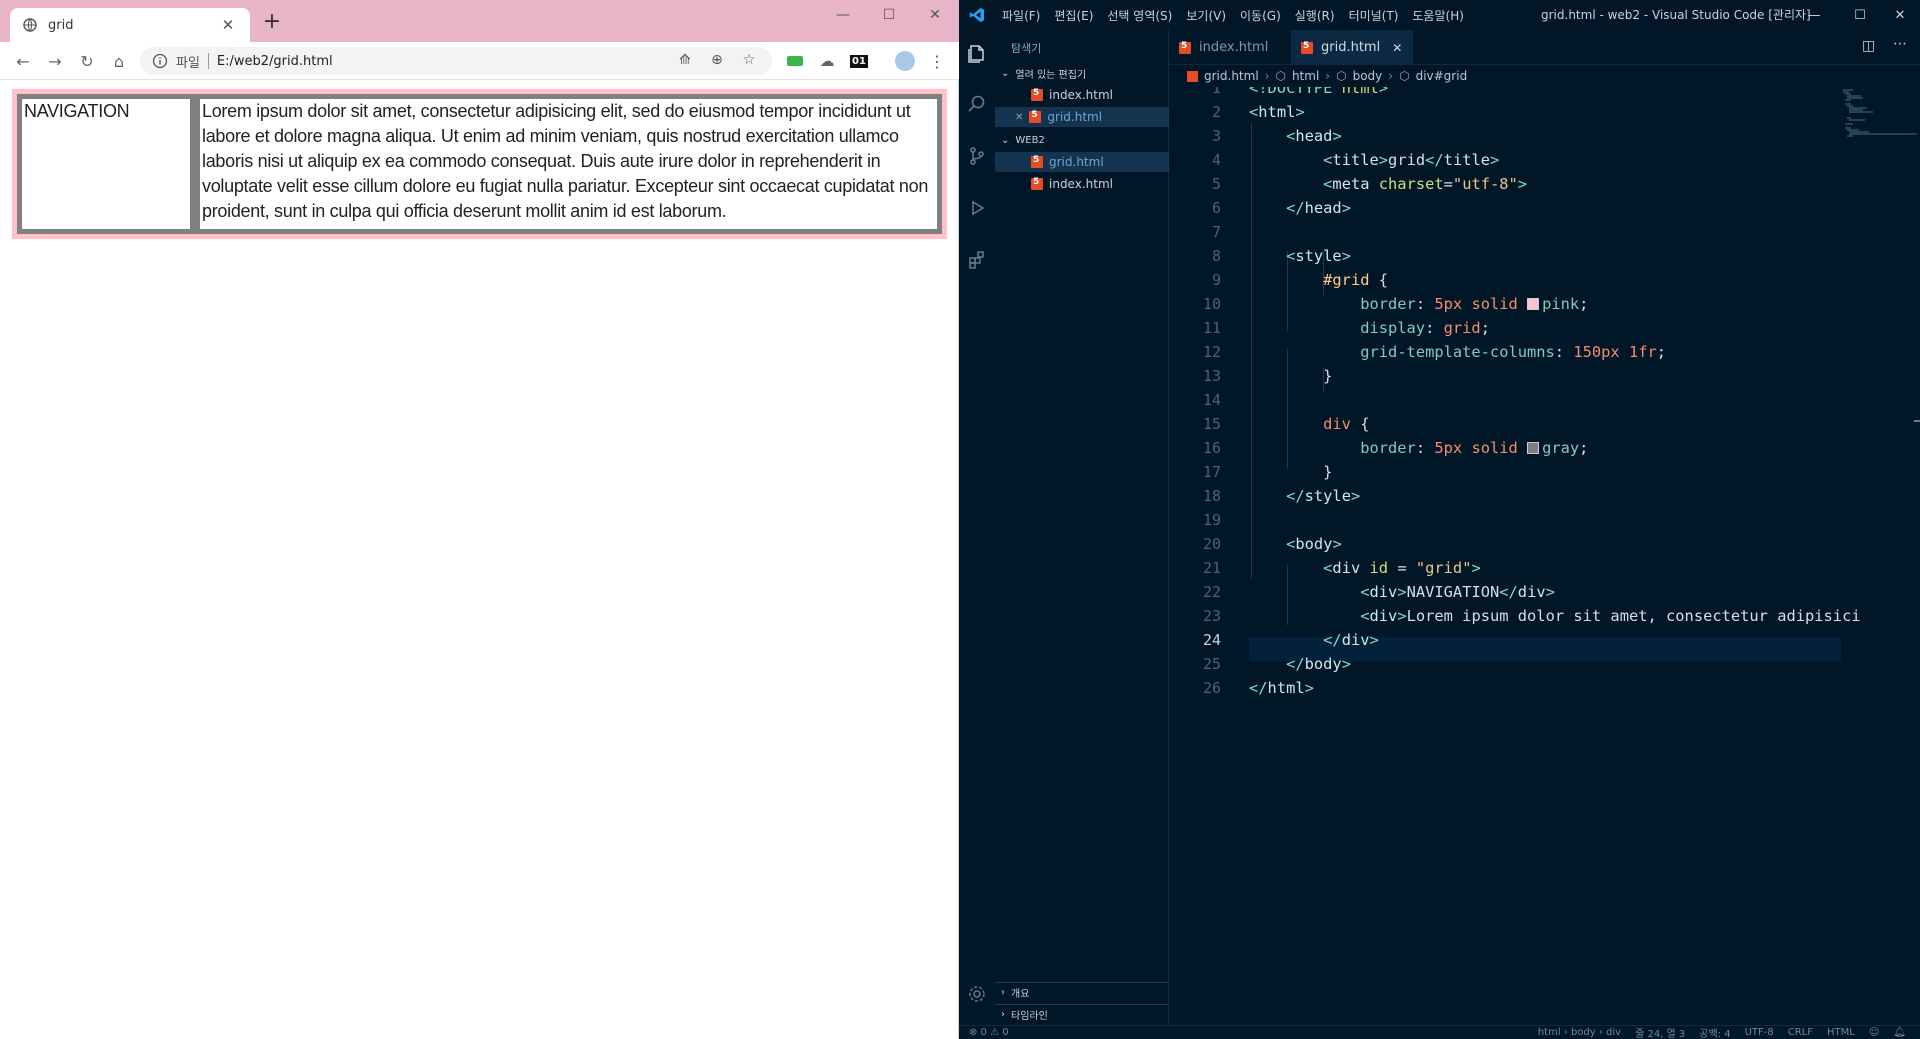  Describe the element at coordinates (1211, 664) in the screenshot. I see `line-number: 25` at that location.